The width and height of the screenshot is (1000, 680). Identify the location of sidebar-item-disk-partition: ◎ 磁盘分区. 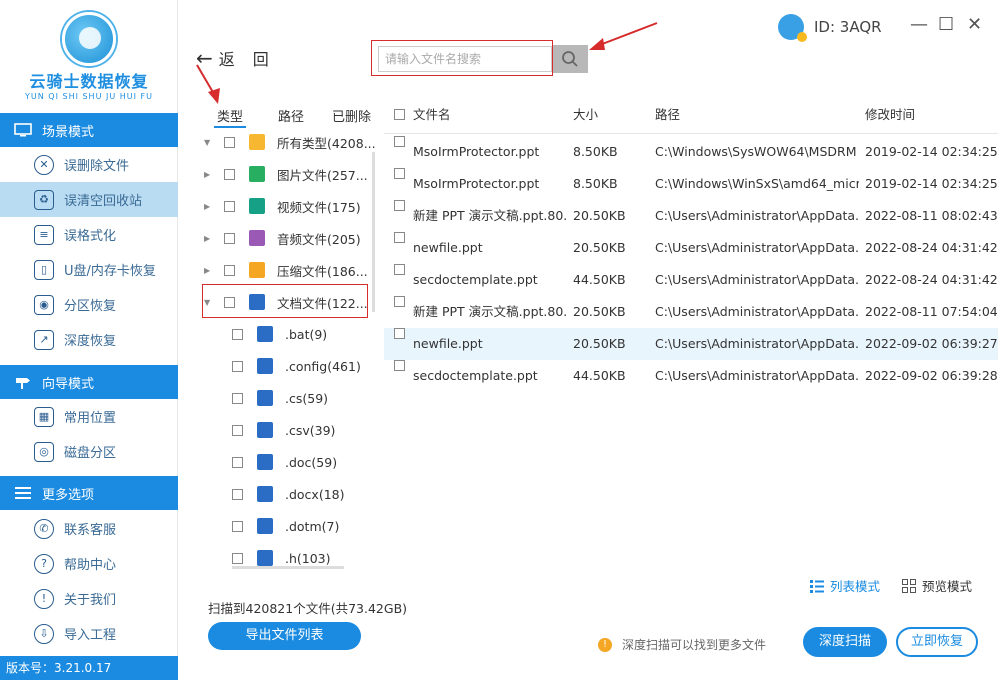
(89, 451).